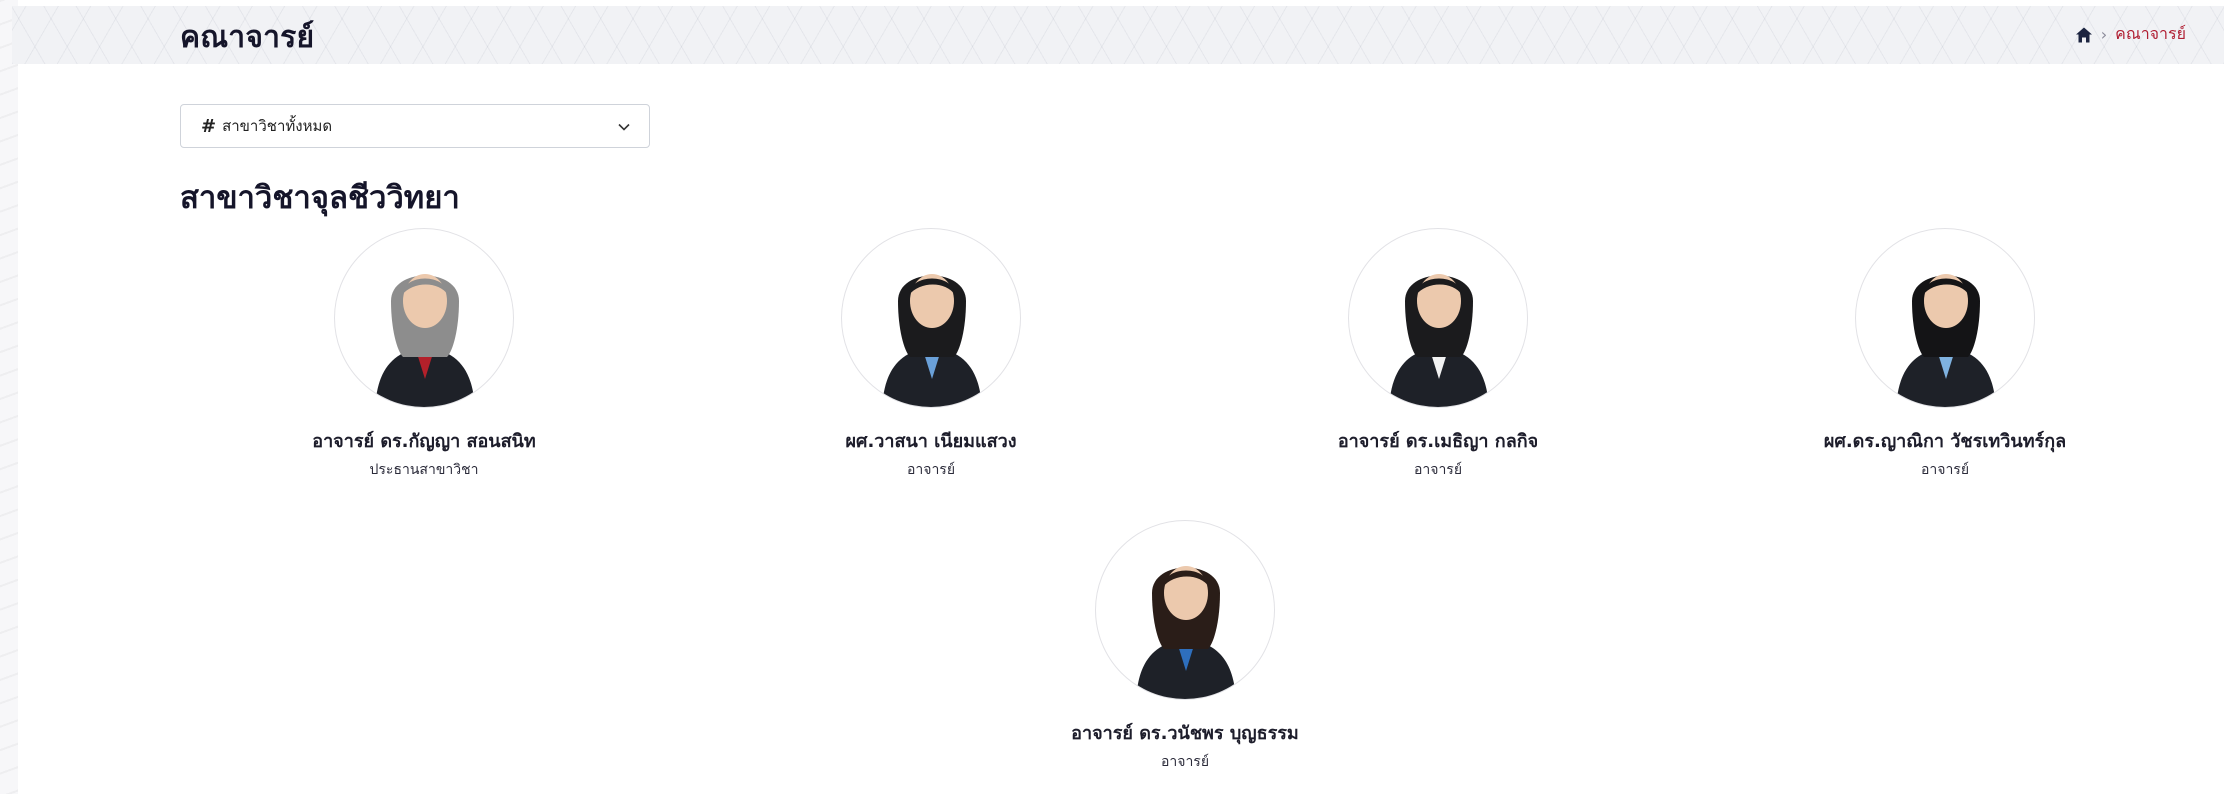 Image resolution: width=2234 pixels, height=794 pixels. I want to click on breadcrumb-current: คณาจารย์, so click(2150, 33).